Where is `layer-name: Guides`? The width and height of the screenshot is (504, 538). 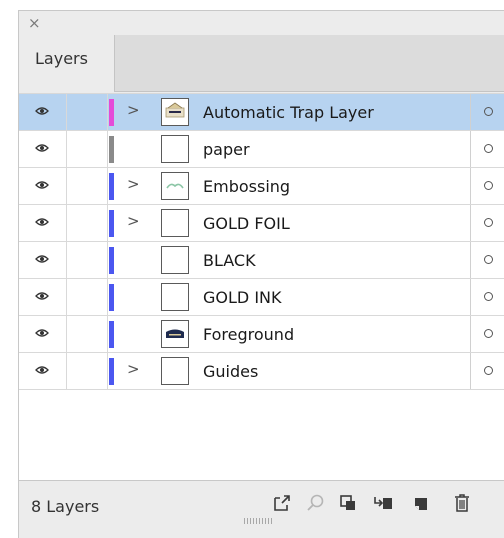 layer-name: Guides is located at coordinates (230, 371).